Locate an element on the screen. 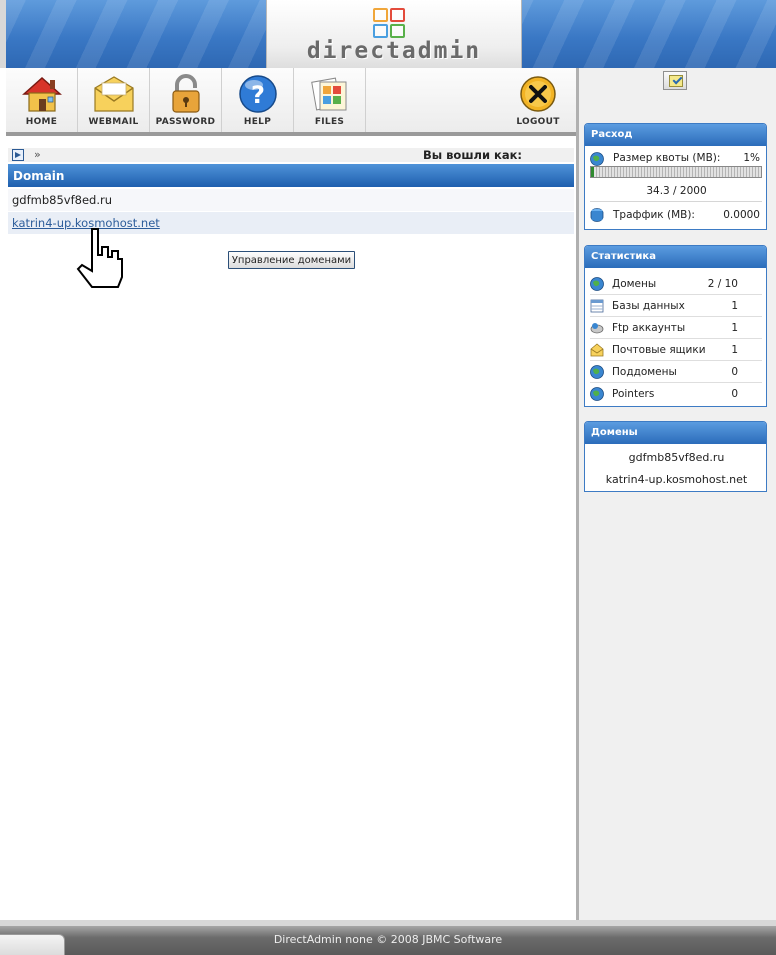 Image resolution: width=776 pixels, height=955 pixels. quota-row: Размер квоты (MB): 1% is located at coordinates (675, 159).